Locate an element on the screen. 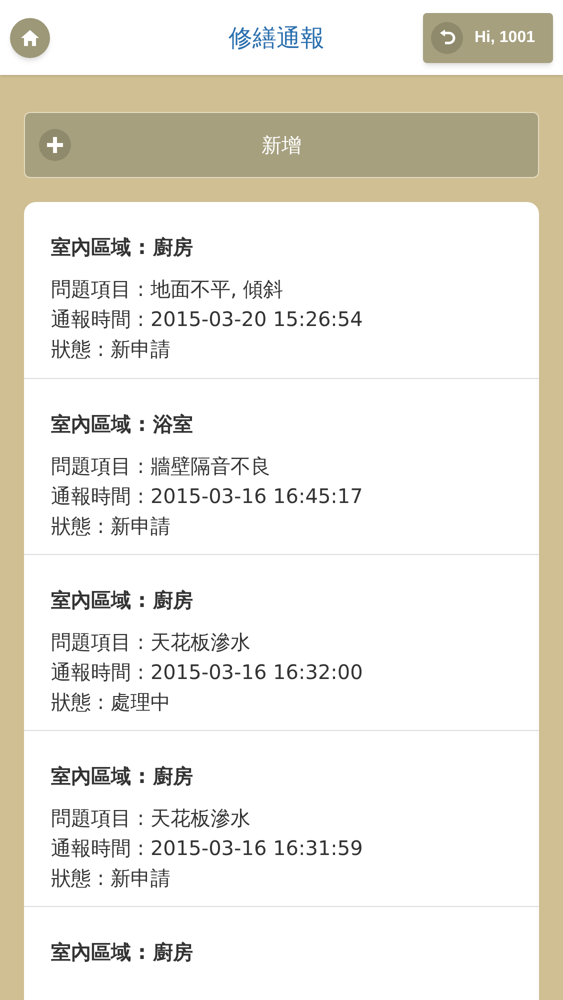 This screenshot has height=1000, width=563. area-text: 室內區域 : 浴室 is located at coordinates (122, 424).